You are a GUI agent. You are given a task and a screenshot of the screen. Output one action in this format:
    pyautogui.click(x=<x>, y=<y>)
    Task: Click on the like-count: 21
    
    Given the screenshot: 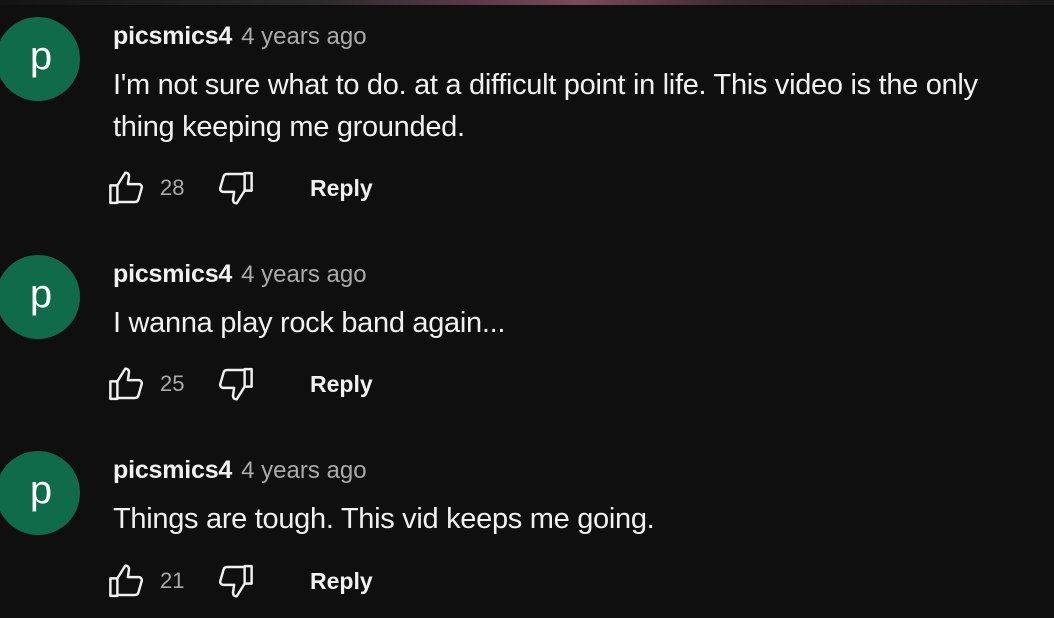 What is the action you would take?
    pyautogui.click(x=172, y=580)
    